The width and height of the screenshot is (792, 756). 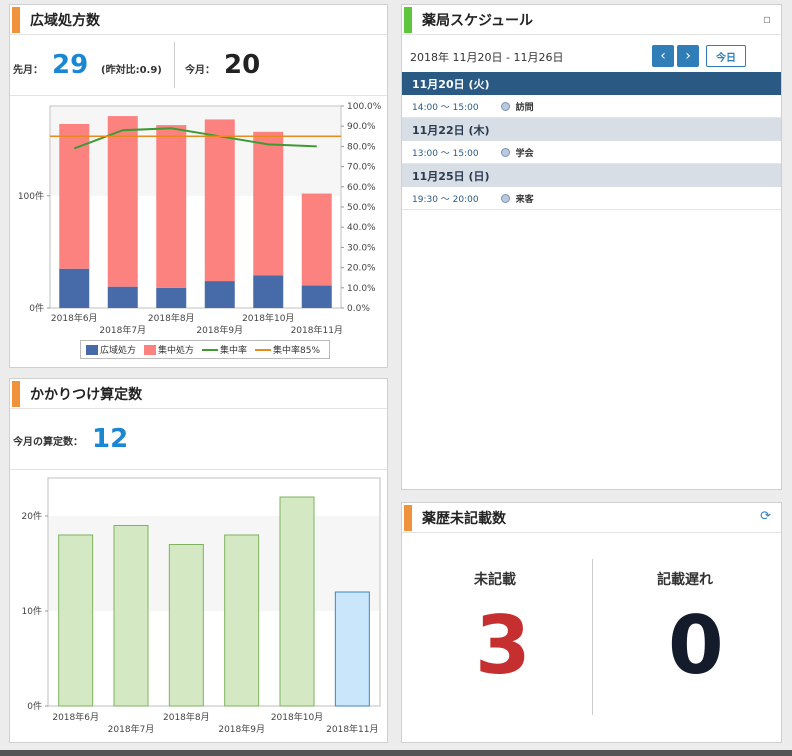 I want to click on y2-tick-label: 60.0%, so click(x=361, y=188).